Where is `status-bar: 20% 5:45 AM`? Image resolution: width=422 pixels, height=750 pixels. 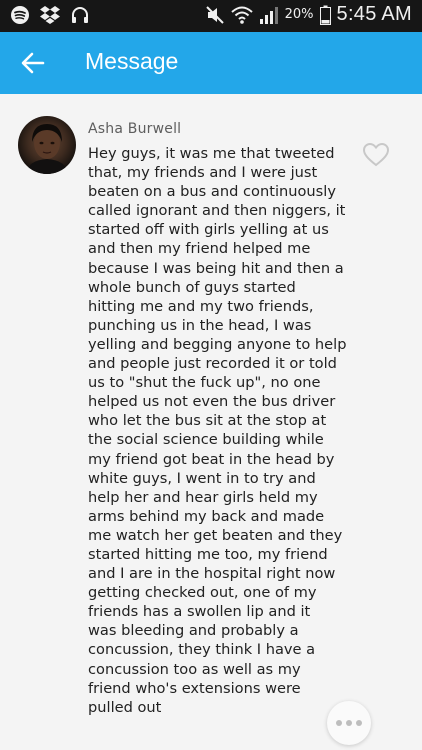
status-bar: 20% 5:45 AM is located at coordinates (211, 16).